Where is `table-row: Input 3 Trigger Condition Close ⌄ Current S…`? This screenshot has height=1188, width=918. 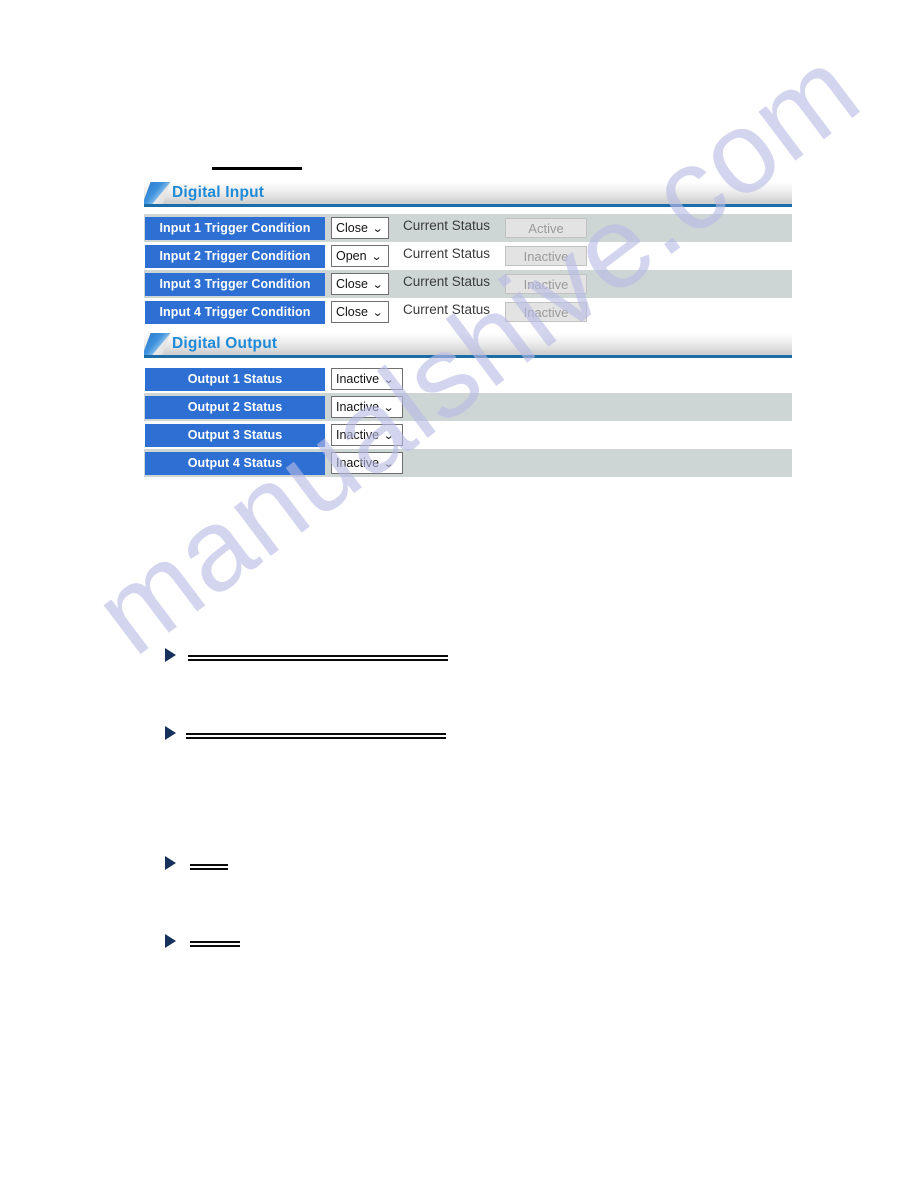
table-row: Input 3 Trigger Condition Close ⌄ Current S… is located at coordinates (468, 284).